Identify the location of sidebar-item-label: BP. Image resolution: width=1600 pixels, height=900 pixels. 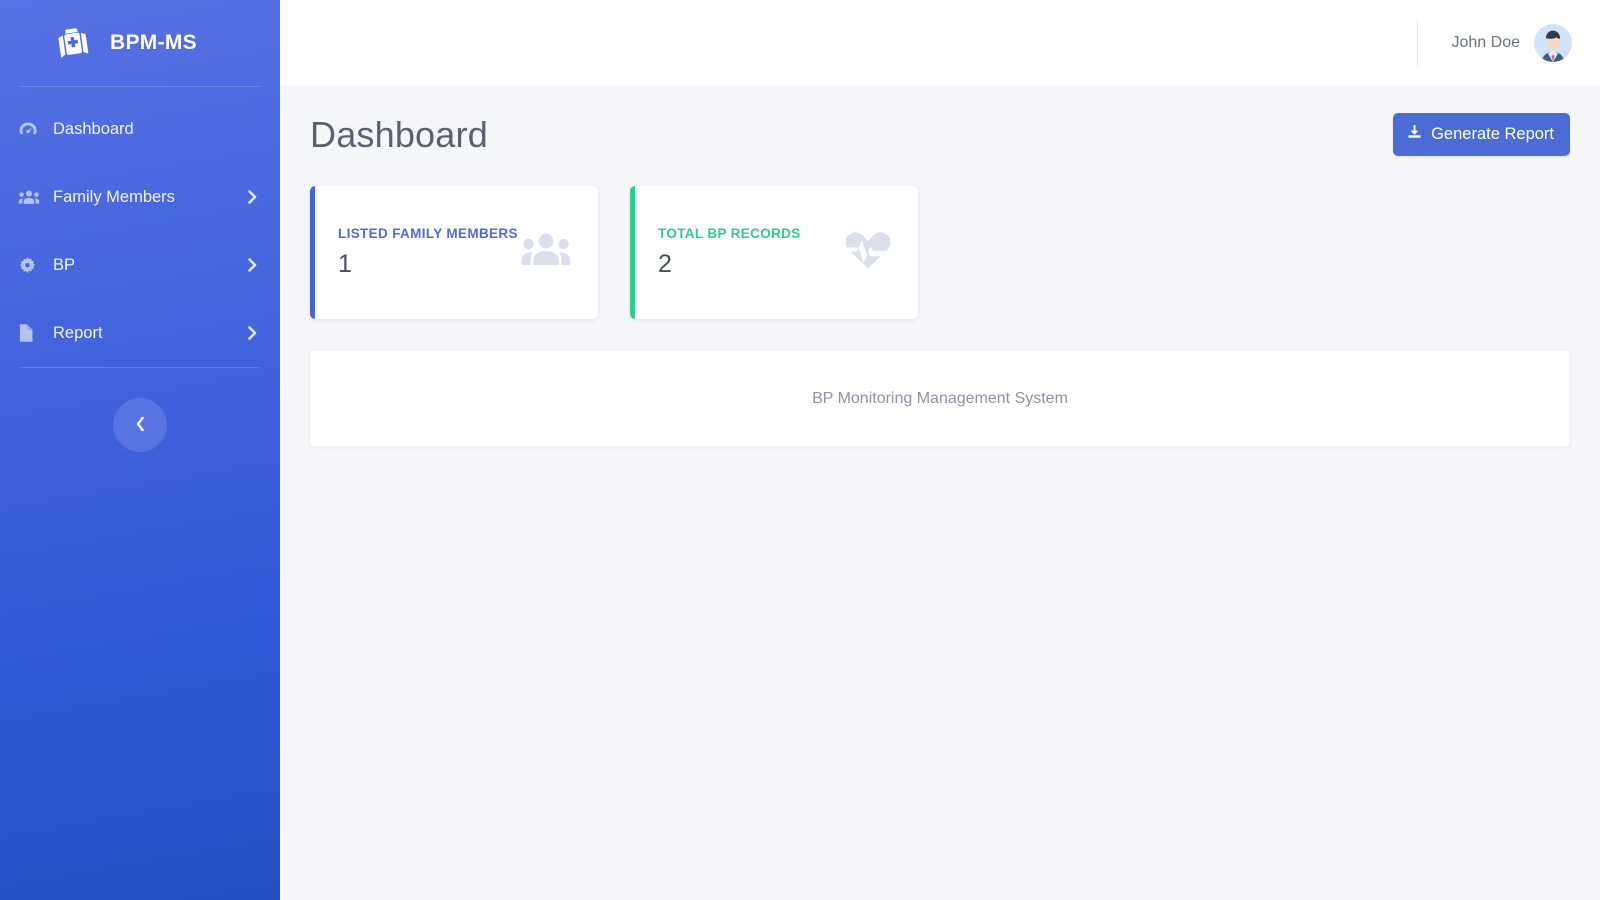
(64, 264).